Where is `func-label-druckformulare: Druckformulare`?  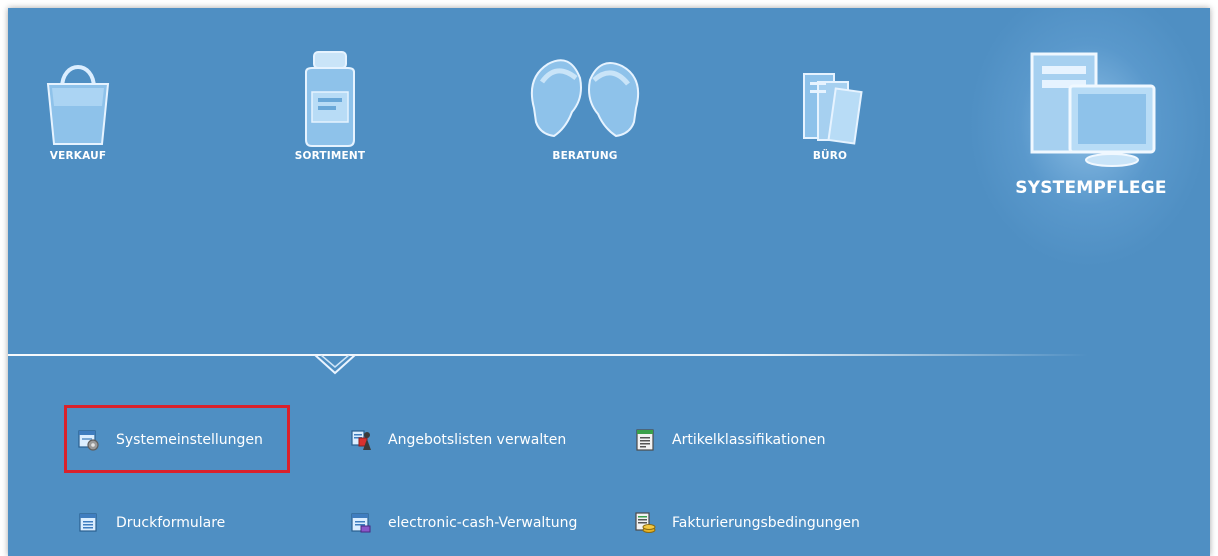
func-label-druckformulare: Druckformulare is located at coordinates (171, 523).